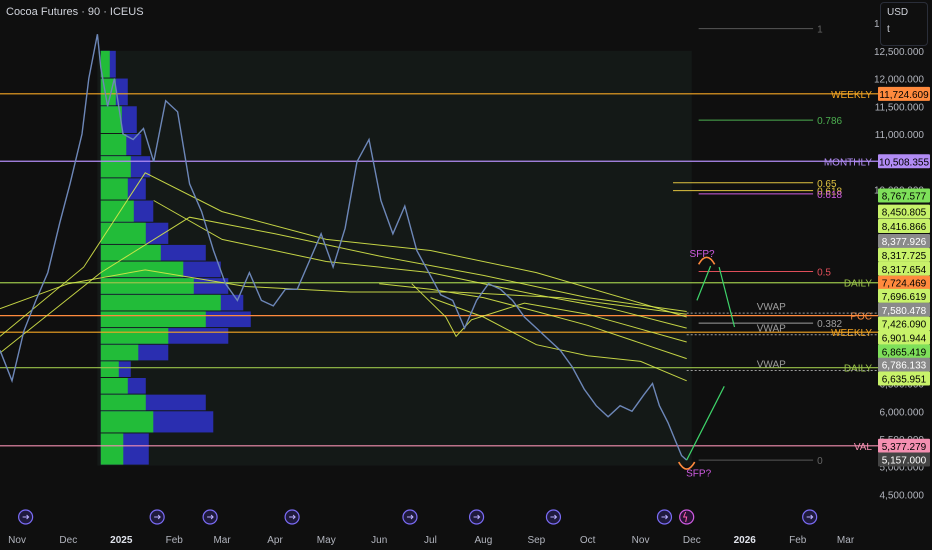  I want to click on fib-label-6: 0.382, so click(829, 324).